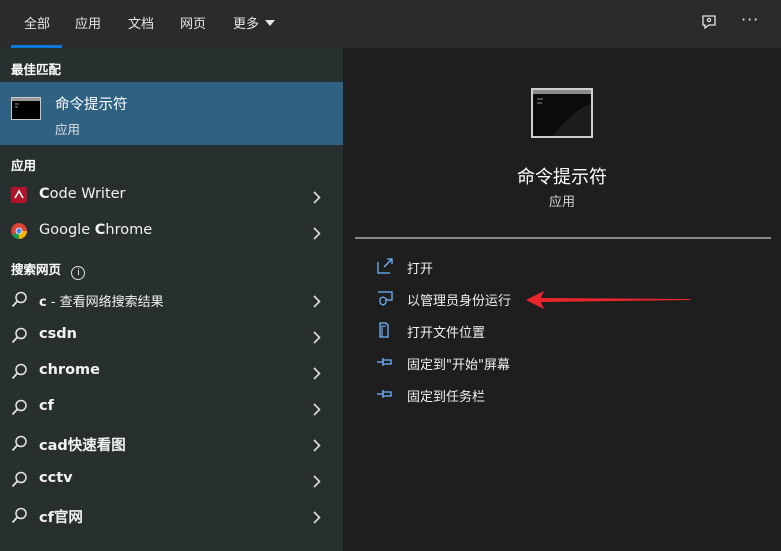  What do you see at coordinates (91, 105) in the screenshot?
I see `best-match-title: 命令提示符` at bounding box center [91, 105].